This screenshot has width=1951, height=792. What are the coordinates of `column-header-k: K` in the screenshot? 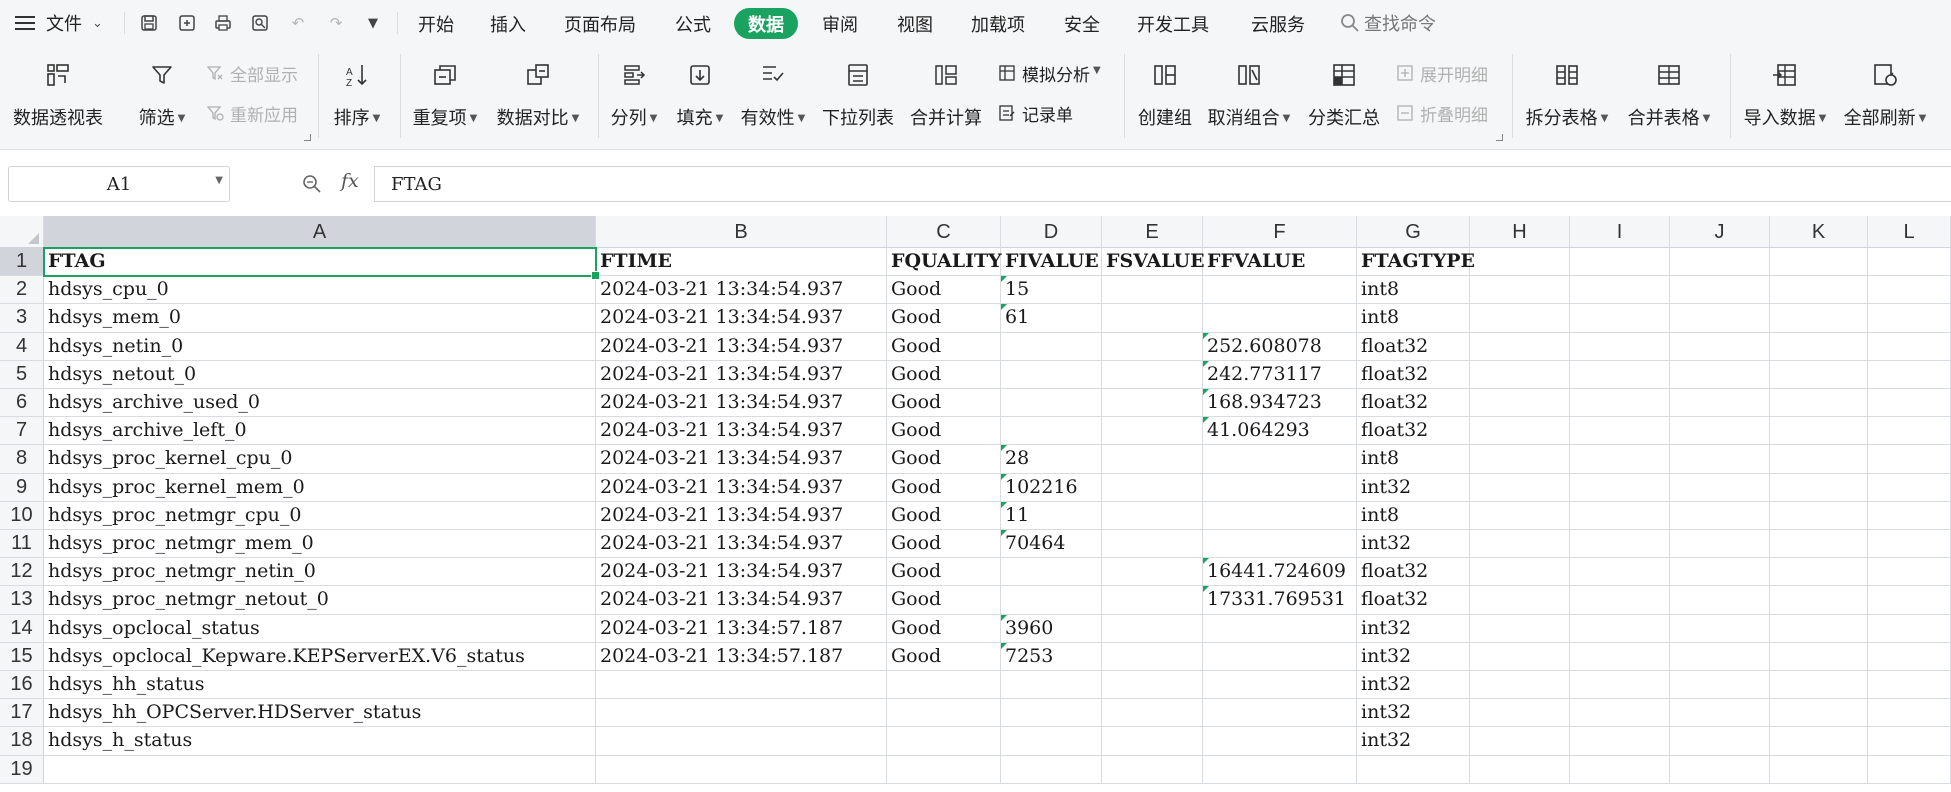 It's located at (1819, 232).